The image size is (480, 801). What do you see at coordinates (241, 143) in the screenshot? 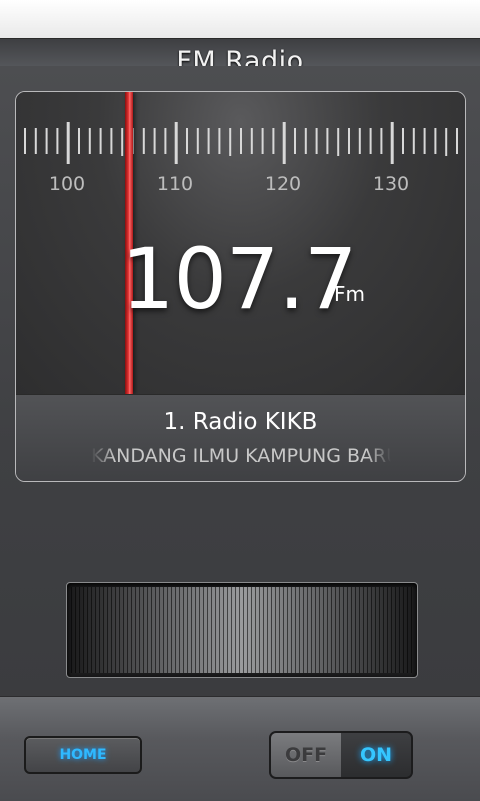
I see `scale-ticks` at bounding box center [241, 143].